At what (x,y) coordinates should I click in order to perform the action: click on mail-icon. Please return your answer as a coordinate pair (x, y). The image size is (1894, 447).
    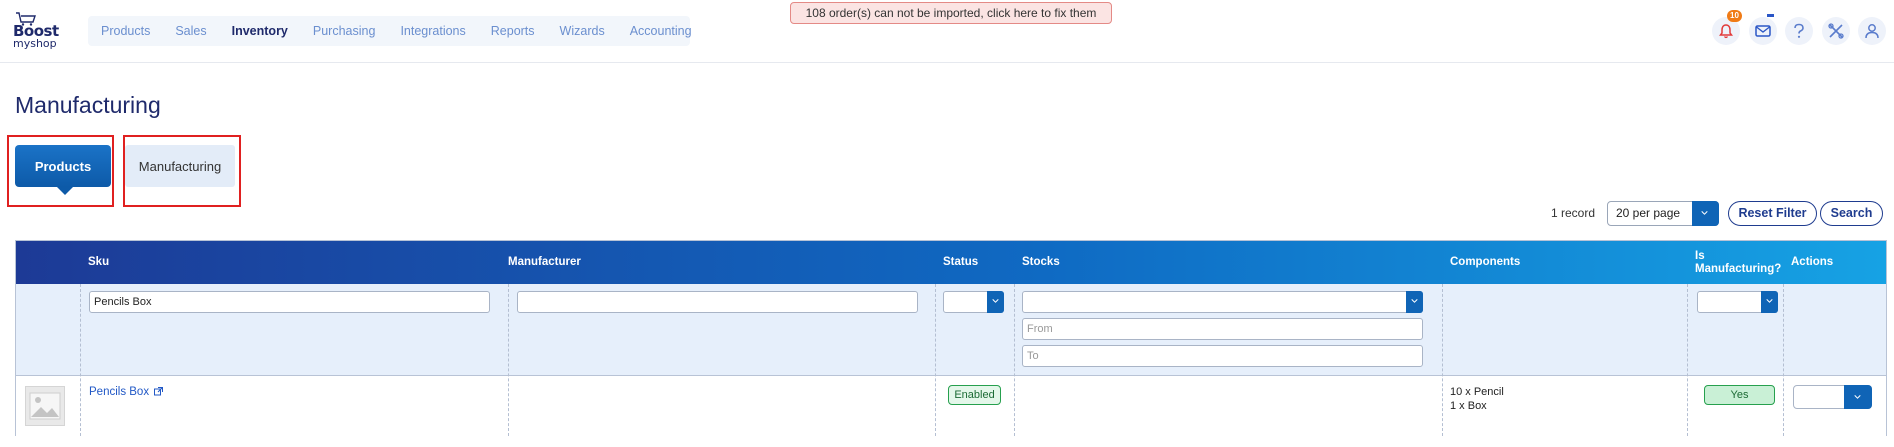
    Looking at the image, I should click on (1763, 31).